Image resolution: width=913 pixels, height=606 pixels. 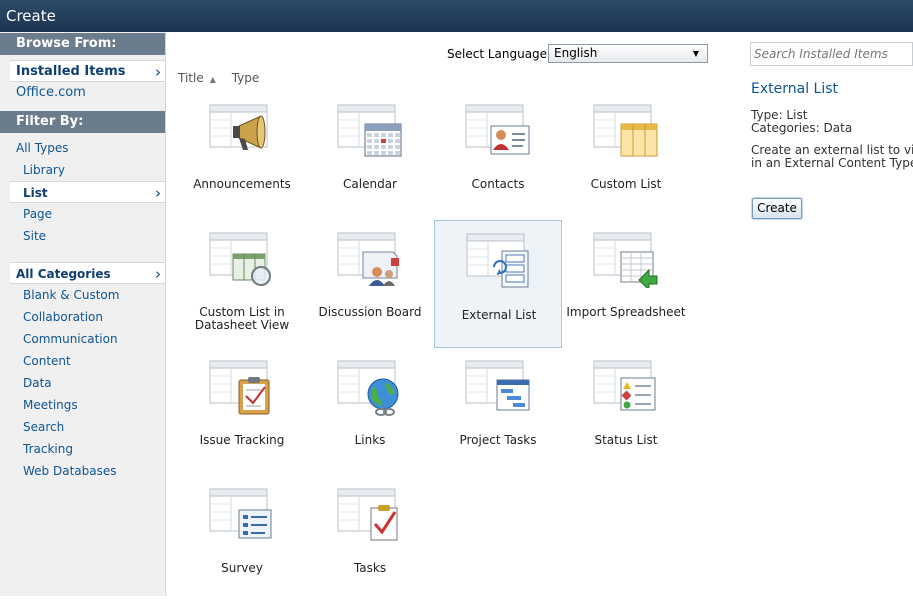 I want to click on filter-type-page: Page, so click(x=82, y=214).